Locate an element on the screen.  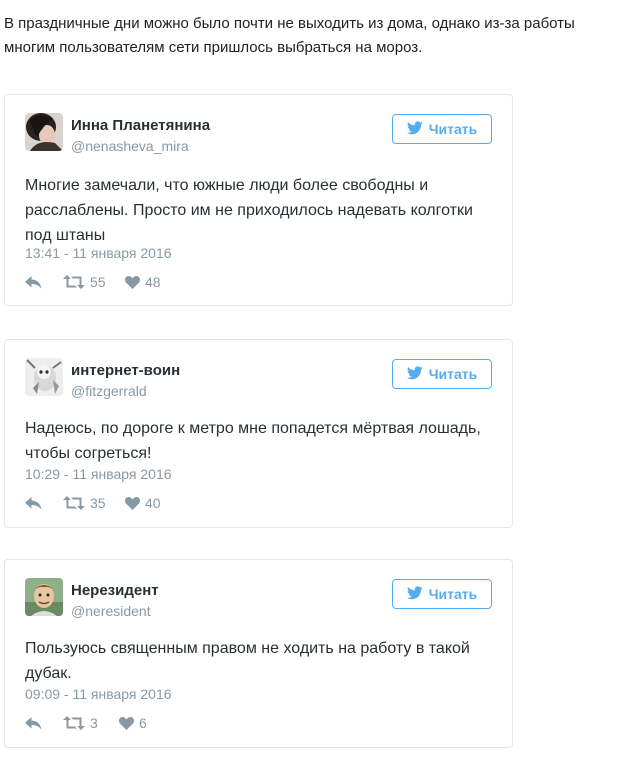
retweet-button: 55 is located at coordinates (94, 282).